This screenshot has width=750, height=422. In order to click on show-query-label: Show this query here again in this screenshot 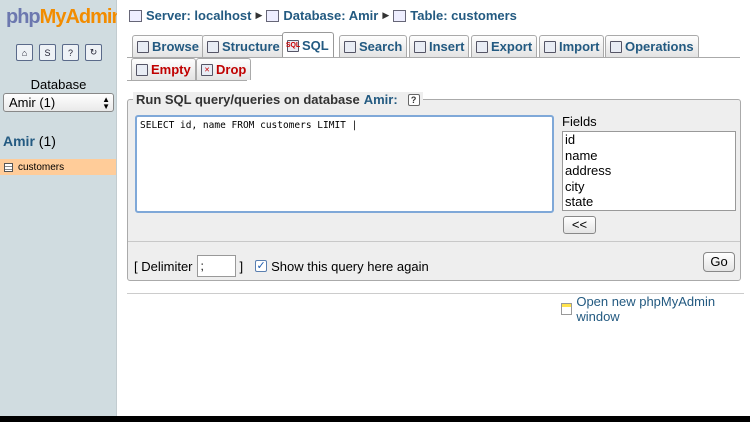, I will do `click(350, 266)`.